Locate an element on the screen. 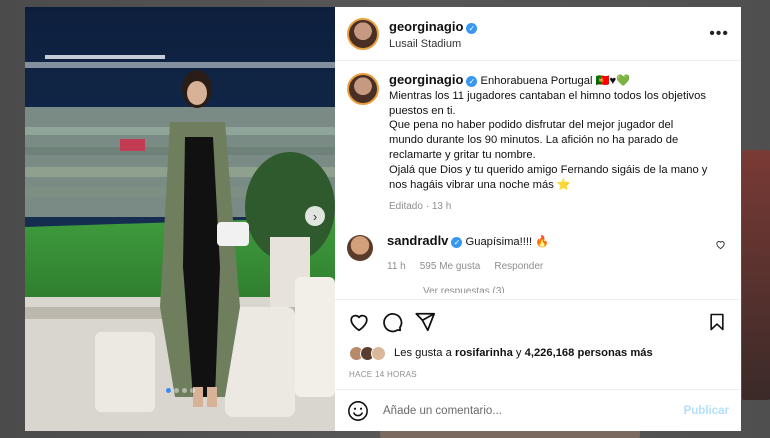 The height and width of the screenshot is (438, 770). likes-prefix: Les gusta a is located at coordinates (423, 353).